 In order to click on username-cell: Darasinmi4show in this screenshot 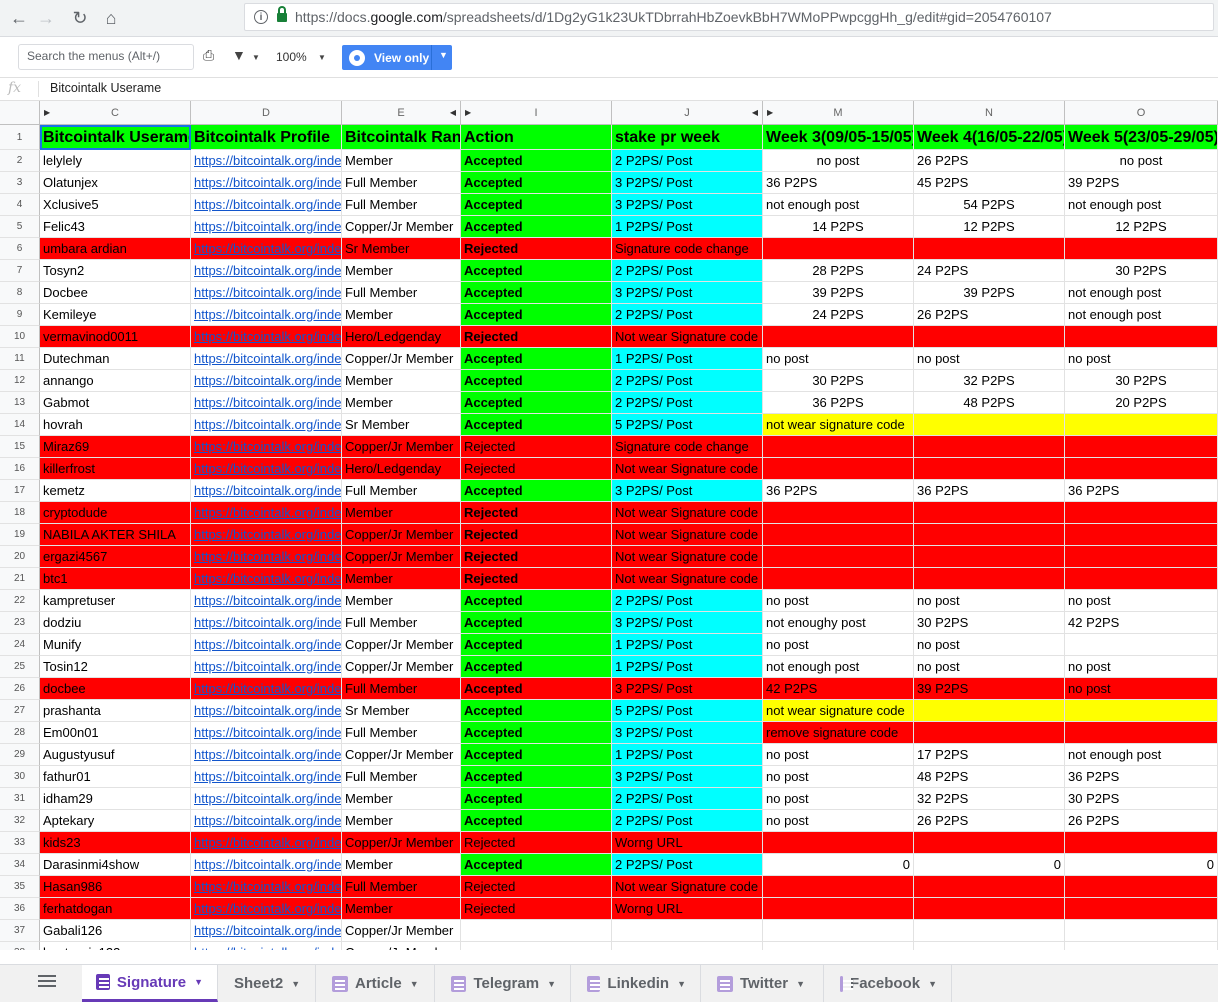, I will do `click(115, 865)`.